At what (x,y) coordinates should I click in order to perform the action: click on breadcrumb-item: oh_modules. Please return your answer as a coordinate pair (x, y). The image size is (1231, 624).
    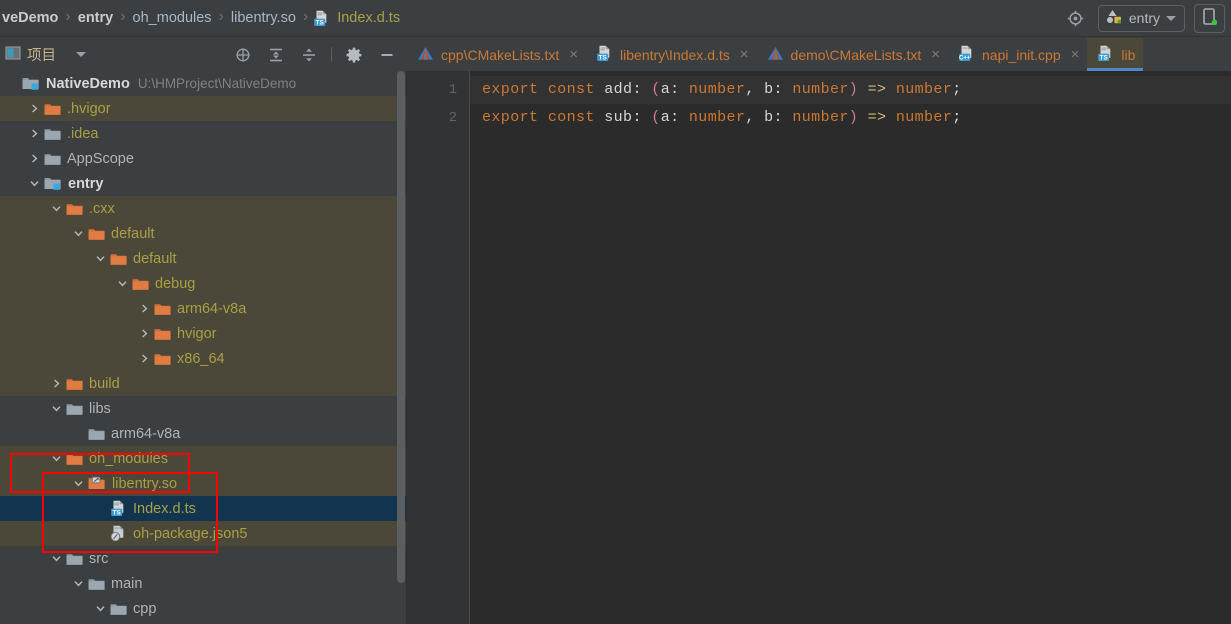
    Looking at the image, I should click on (172, 18).